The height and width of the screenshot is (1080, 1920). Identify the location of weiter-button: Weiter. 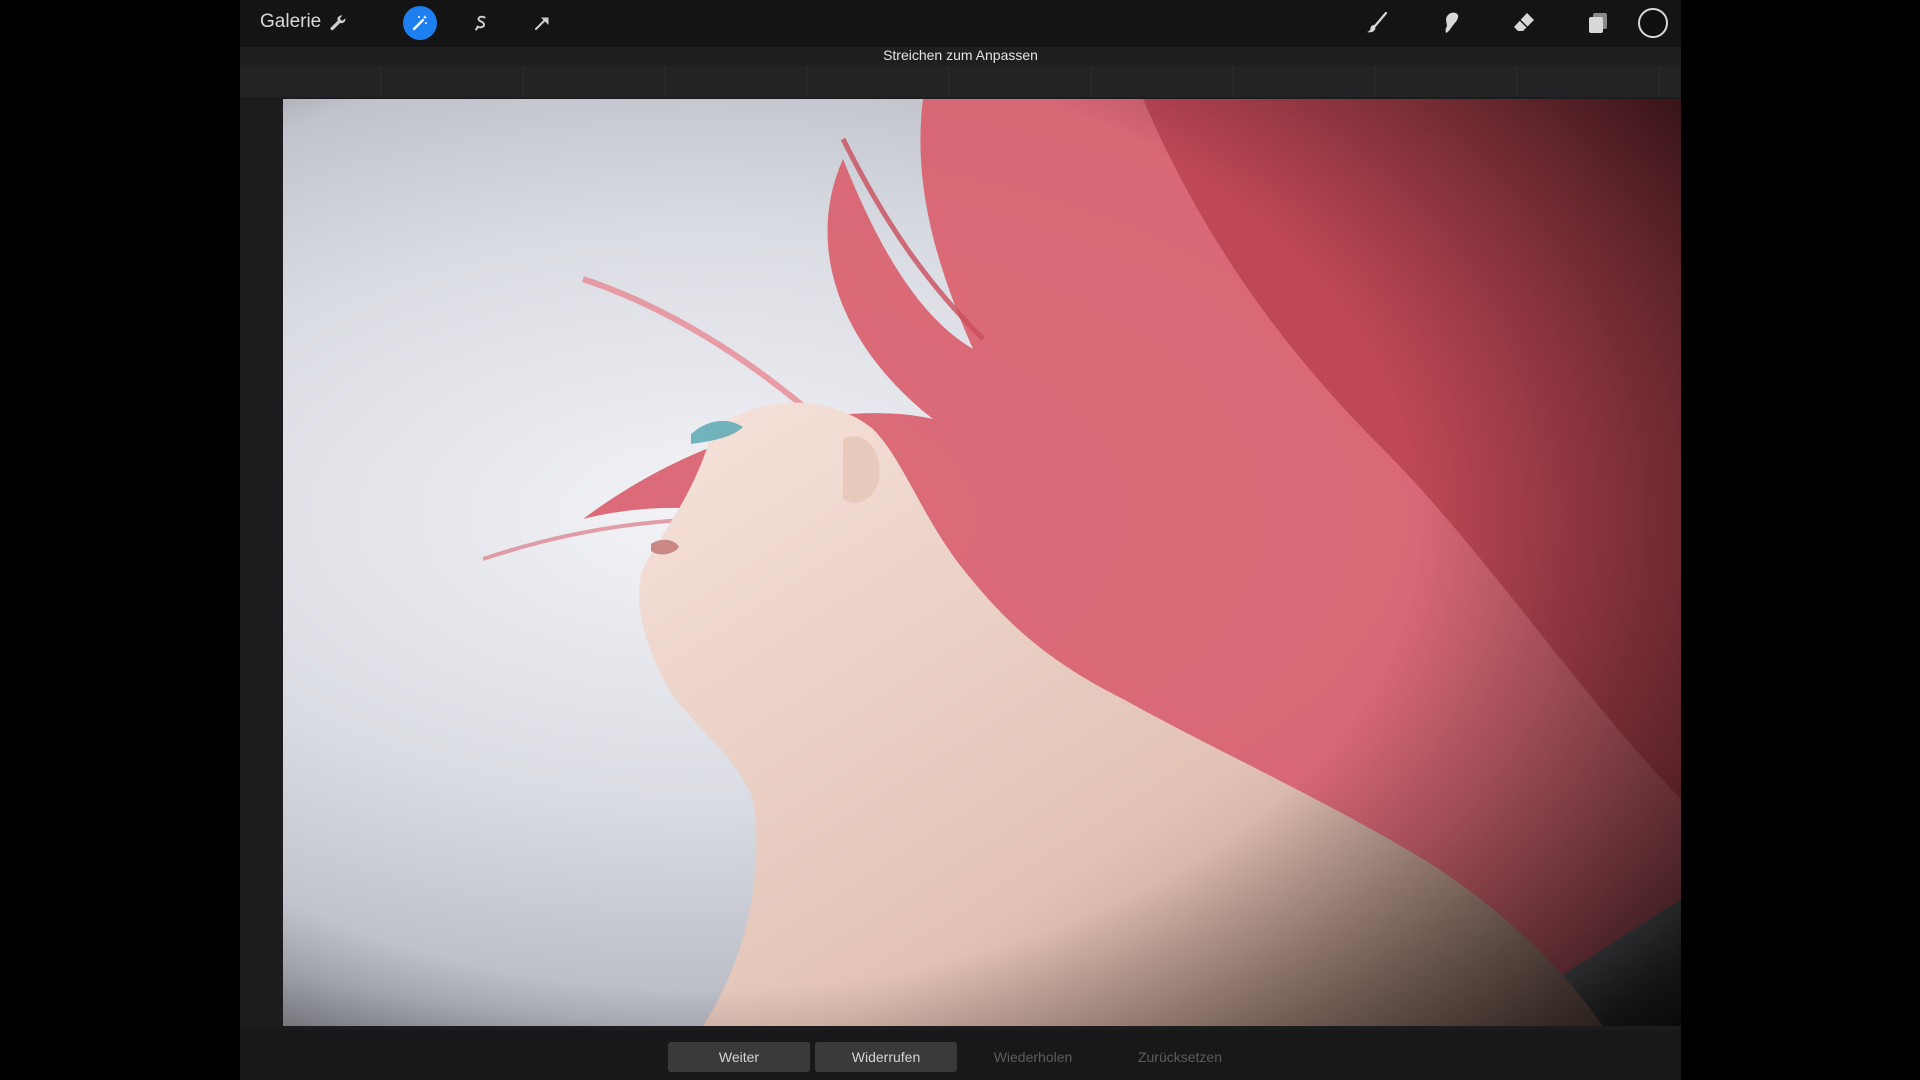
(739, 1057).